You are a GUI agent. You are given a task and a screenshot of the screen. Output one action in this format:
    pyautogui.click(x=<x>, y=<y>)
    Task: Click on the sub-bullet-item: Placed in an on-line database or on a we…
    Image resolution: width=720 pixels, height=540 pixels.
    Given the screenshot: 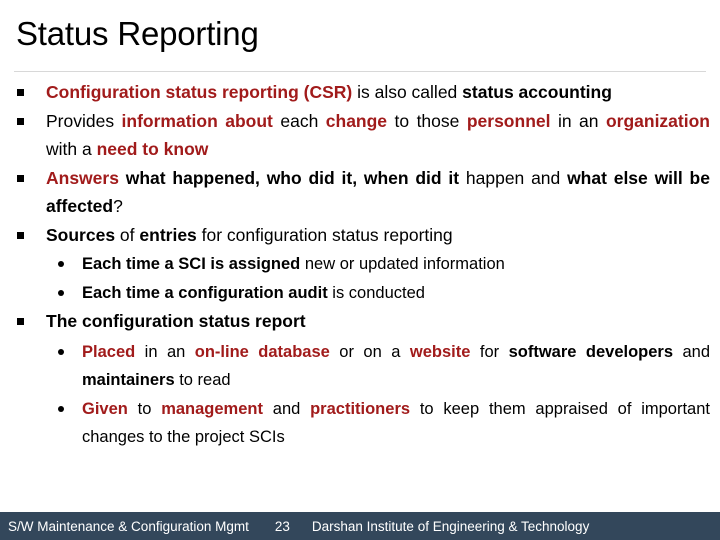 What is the action you would take?
    pyautogui.click(x=362, y=366)
    